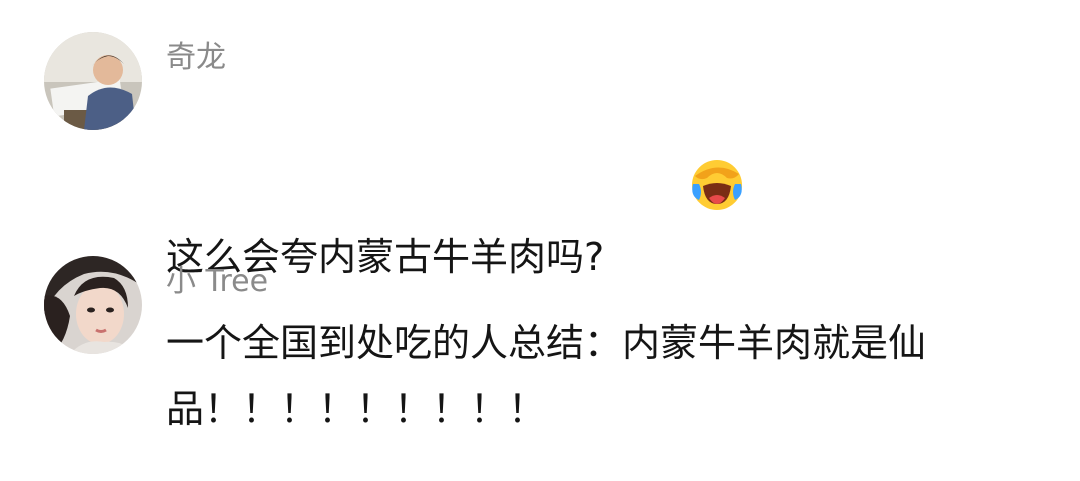  Describe the element at coordinates (217, 282) in the screenshot. I see `username: 小 Tree` at that location.